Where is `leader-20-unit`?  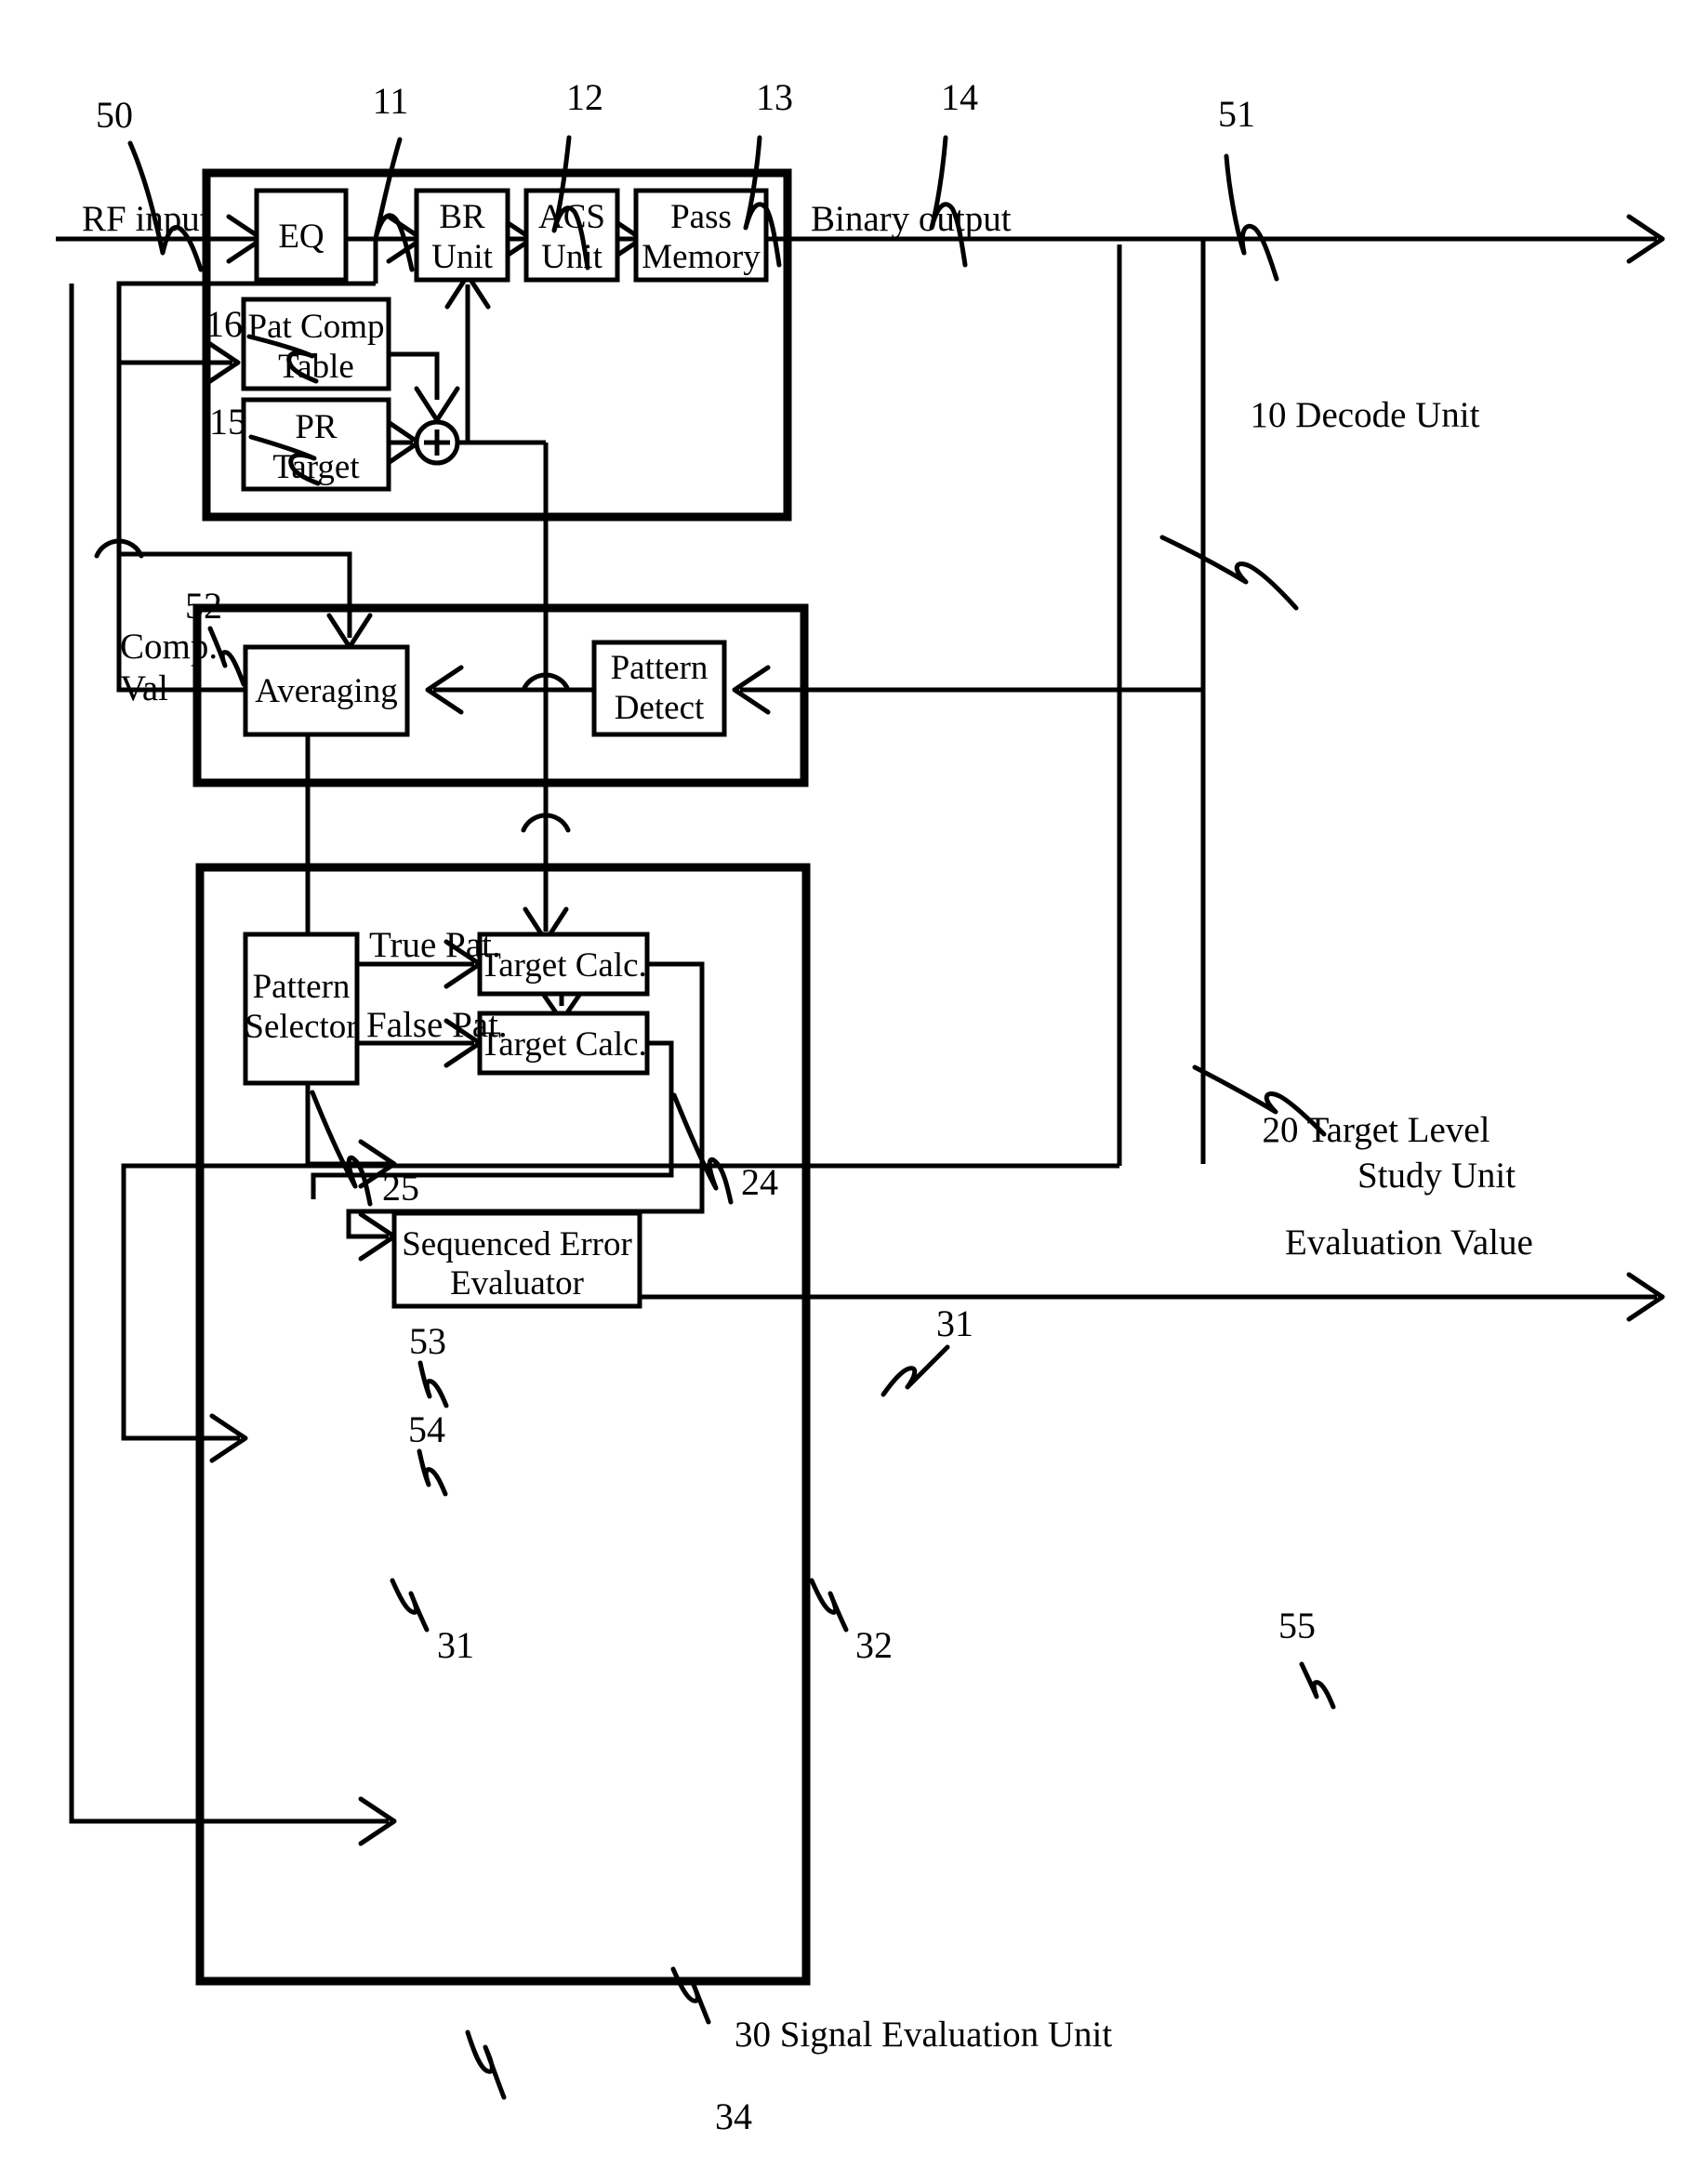 leader-20-unit is located at coordinates (1259, 1100).